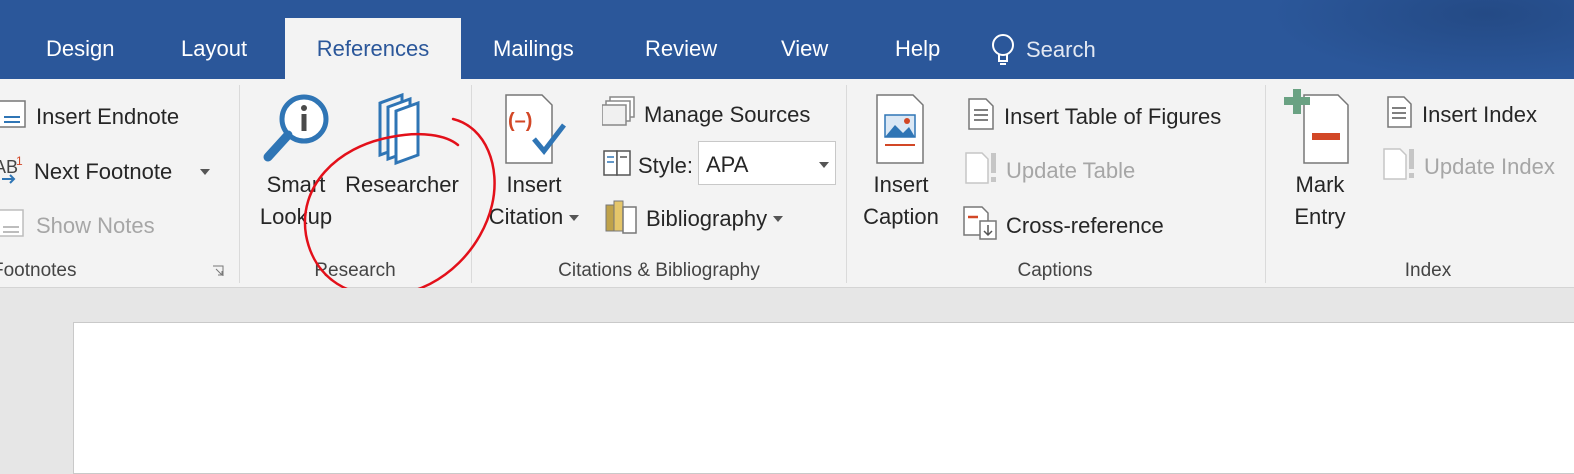 The width and height of the screenshot is (1574, 474). Describe the element at coordinates (901, 184) in the screenshot. I see `insert-caption-label-line1: Insert` at that location.